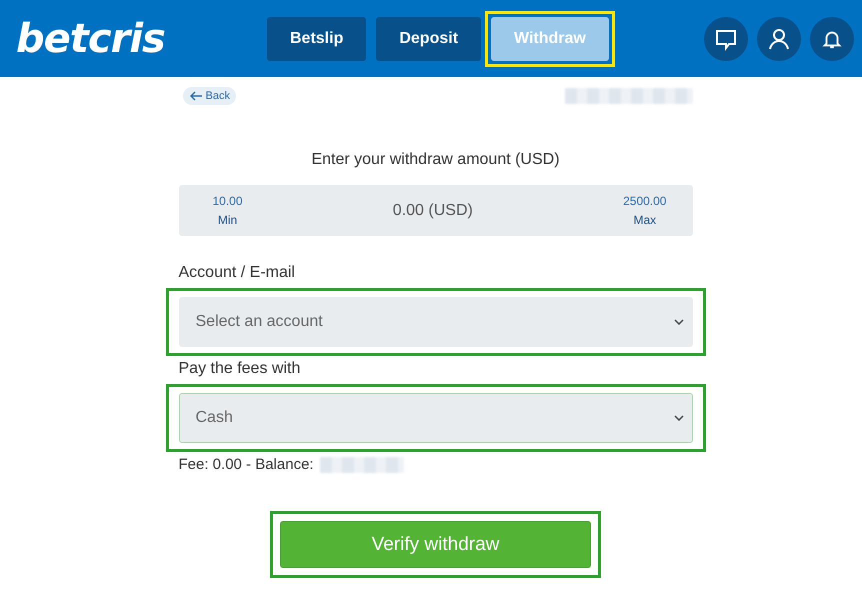 The image size is (862, 606). I want to click on back-button: Back, so click(209, 96).